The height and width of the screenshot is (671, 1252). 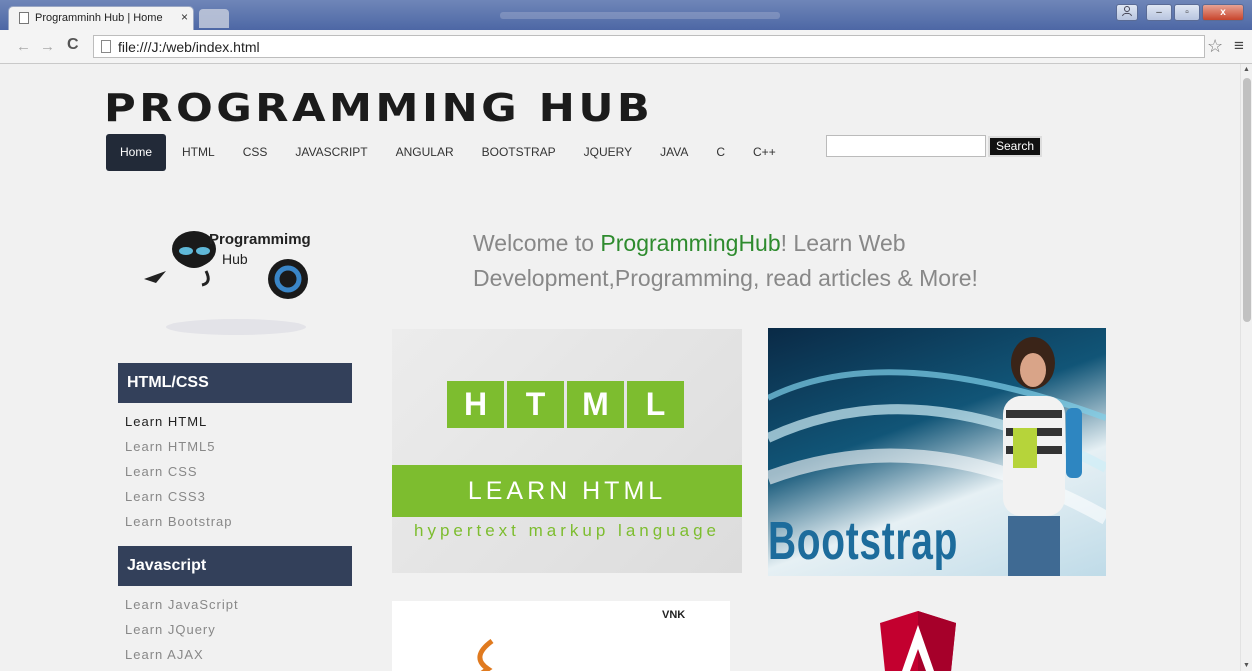 I want to click on nav-home: Home, so click(x=136, y=152).